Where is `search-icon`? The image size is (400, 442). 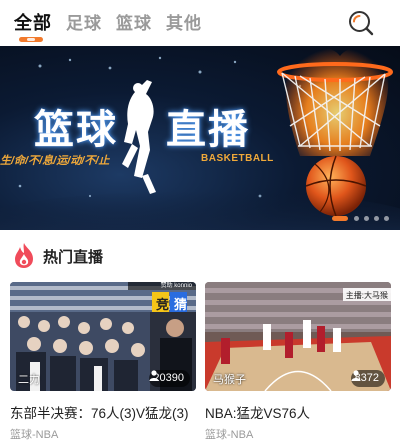 search-icon is located at coordinates (361, 23).